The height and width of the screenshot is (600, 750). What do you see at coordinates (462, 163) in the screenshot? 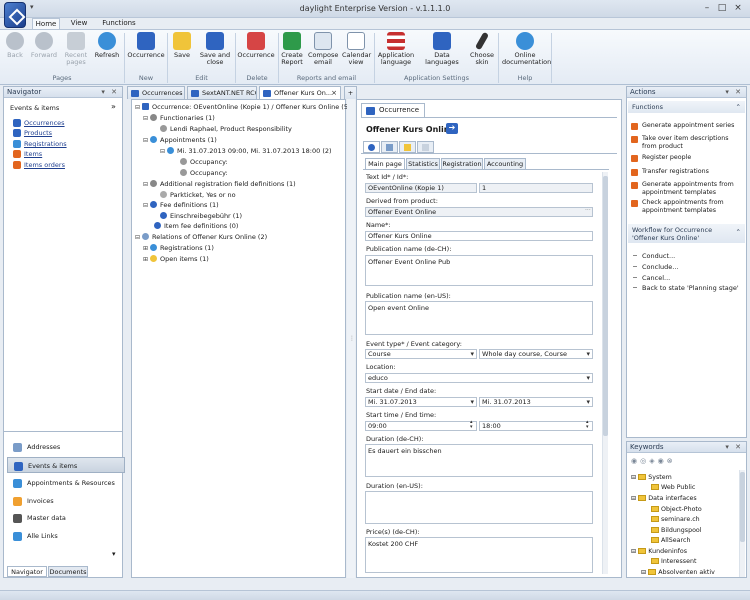
I see `subtab-registration: Registration` at bounding box center [462, 163].